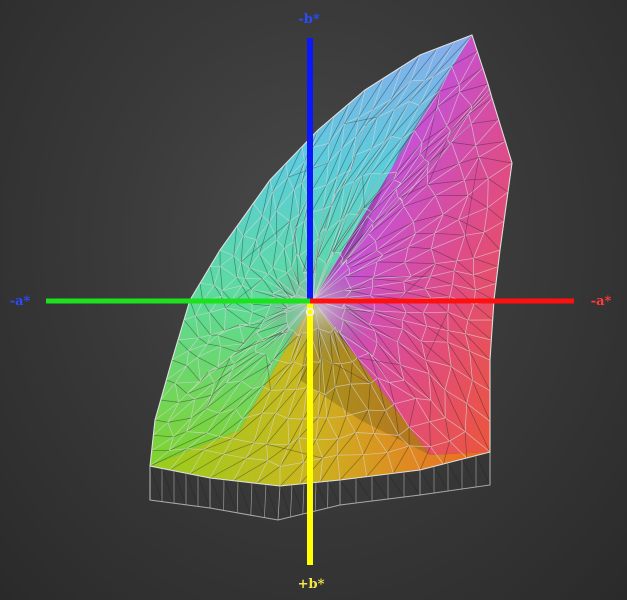  What do you see at coordinates (601, 301) in the screenshot?
I see `plus-a-axis-label: -a*` at bounding box center [601, 301].